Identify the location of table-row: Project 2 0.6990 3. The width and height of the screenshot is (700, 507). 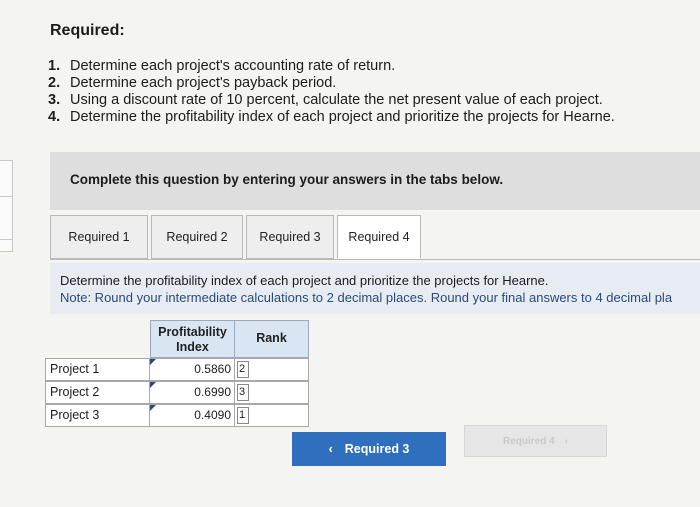
(177, 392).